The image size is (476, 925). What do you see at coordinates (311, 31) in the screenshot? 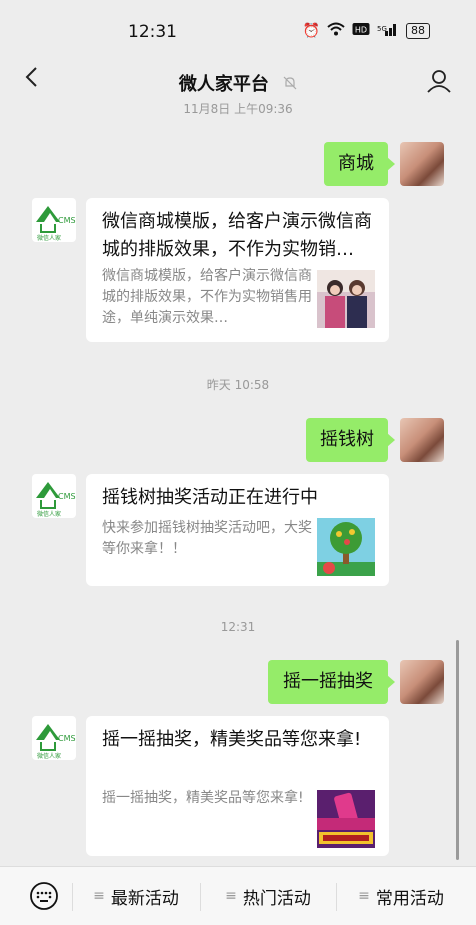
I see `alarm-icon: ⏰` at bounding box center [311, 31].